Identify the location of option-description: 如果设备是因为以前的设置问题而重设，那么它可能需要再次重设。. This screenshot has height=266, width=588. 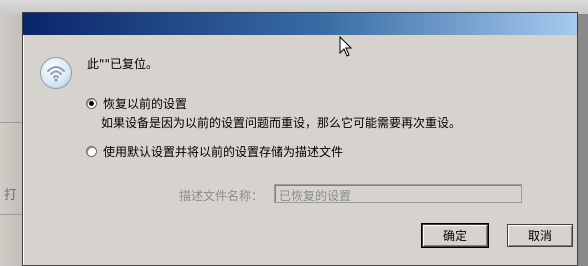
(281, 123).